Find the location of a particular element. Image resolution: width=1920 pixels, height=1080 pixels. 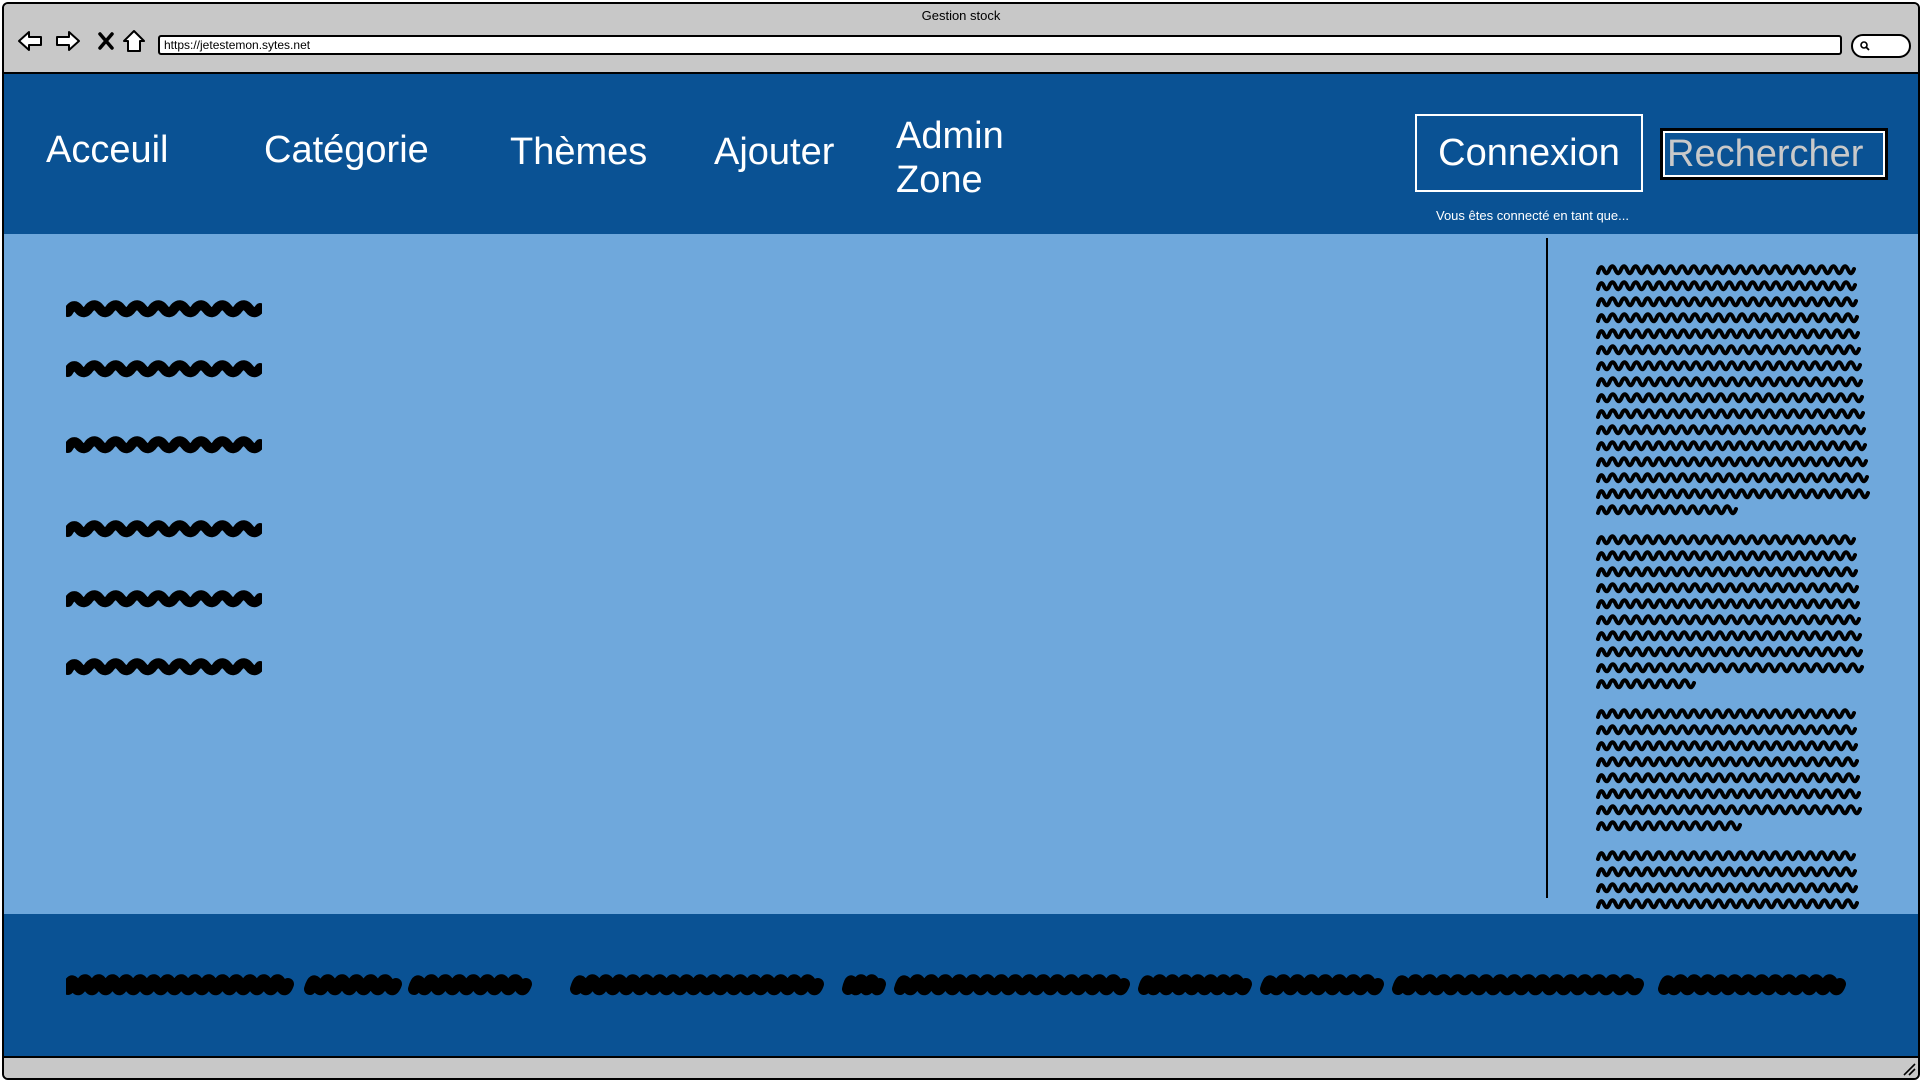

forward-arrow-icon is located at coordinates (68, 41).